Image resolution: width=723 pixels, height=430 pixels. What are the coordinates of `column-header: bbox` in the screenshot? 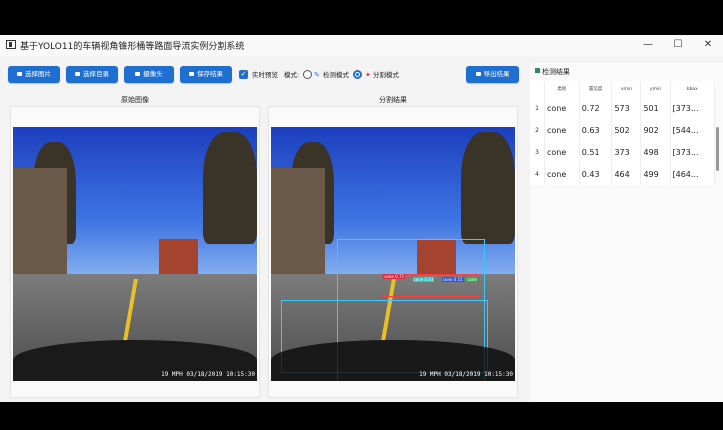 It's located at (692, 89).